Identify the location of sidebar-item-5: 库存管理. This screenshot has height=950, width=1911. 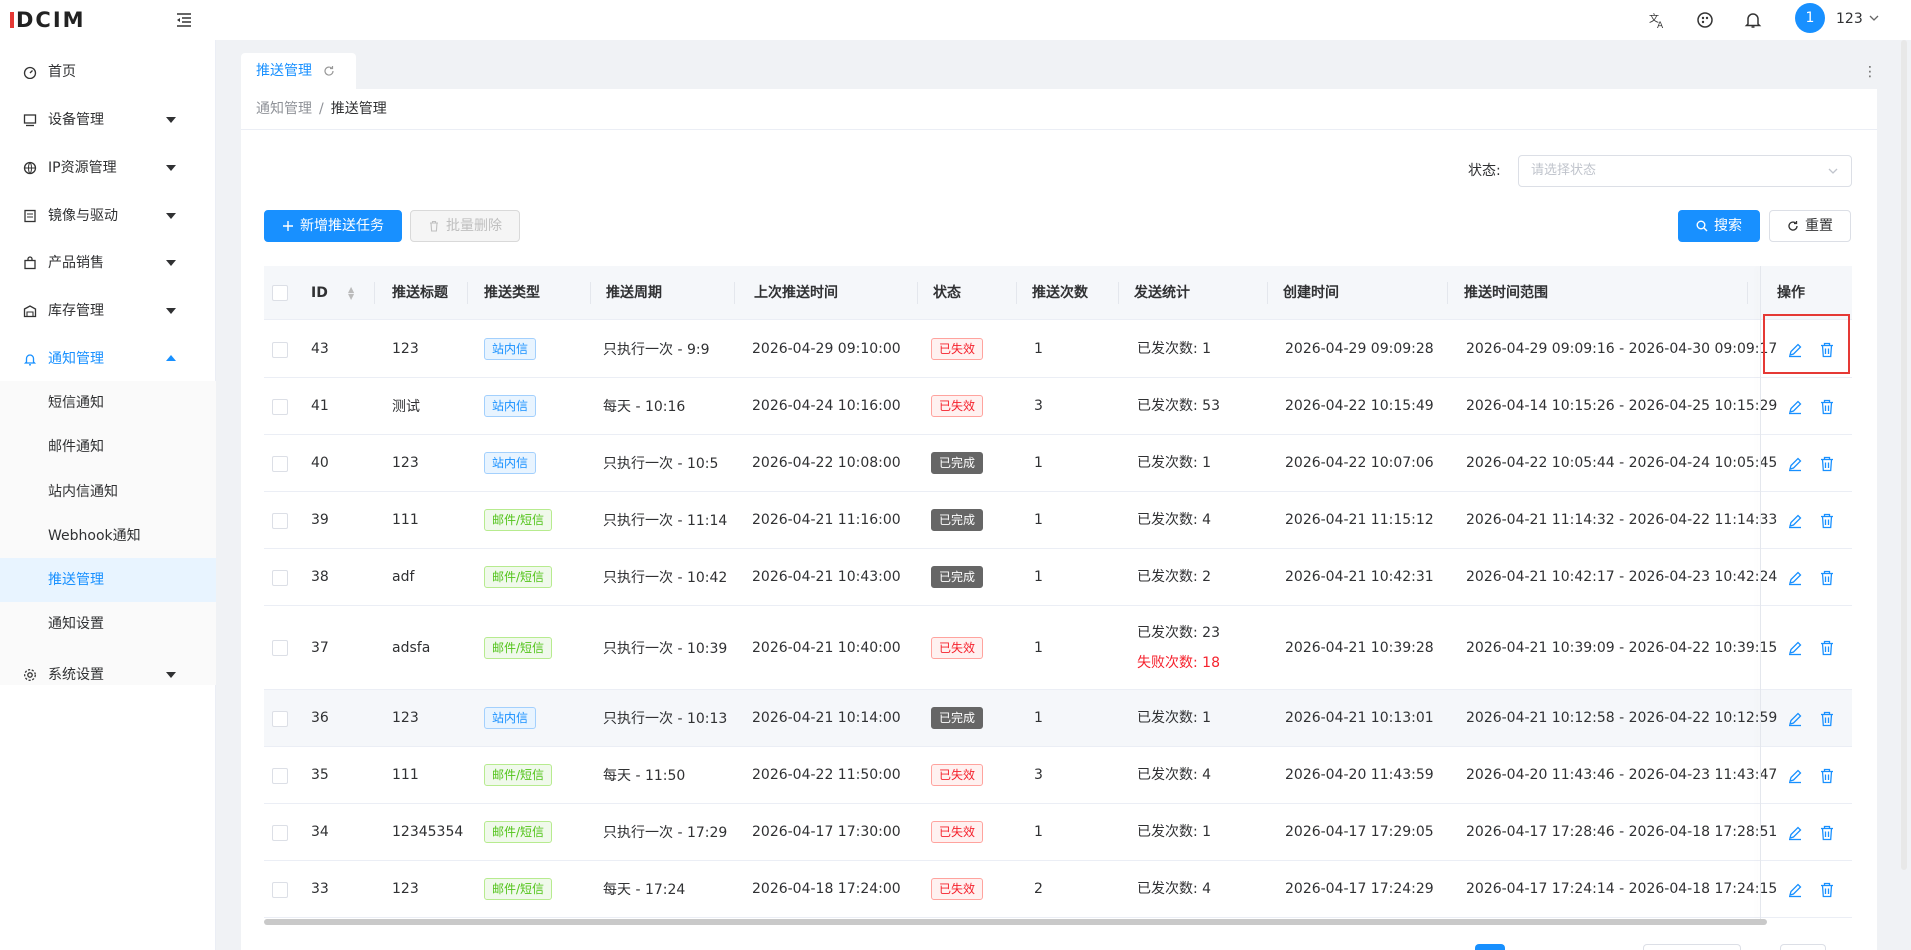
(108, 311).